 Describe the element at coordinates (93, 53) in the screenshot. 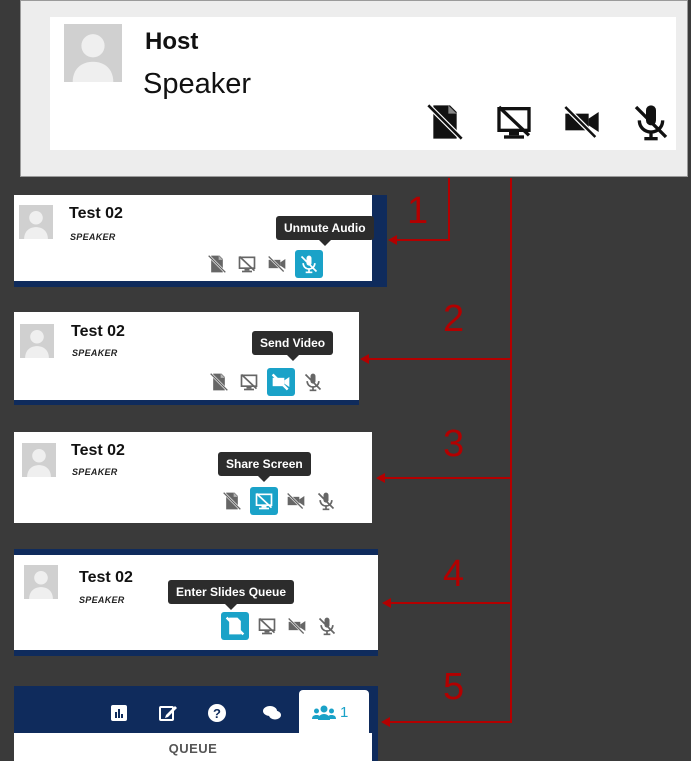

I see `host-avatar` at that location.